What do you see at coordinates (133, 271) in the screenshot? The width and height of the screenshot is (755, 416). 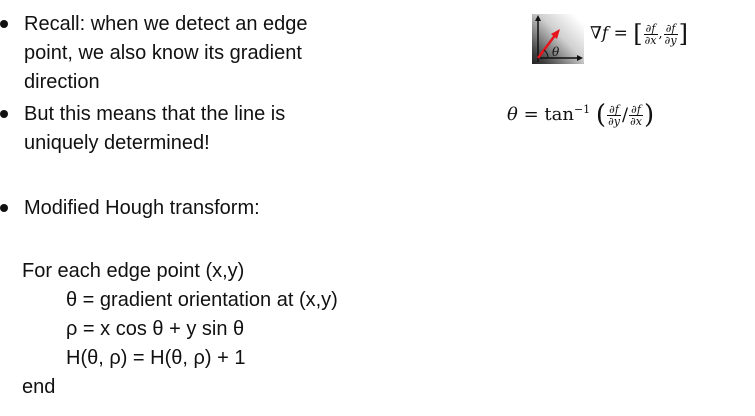 I see `pseudocode-header: For each edge point (x,y)` at bounding box center [133, 271].